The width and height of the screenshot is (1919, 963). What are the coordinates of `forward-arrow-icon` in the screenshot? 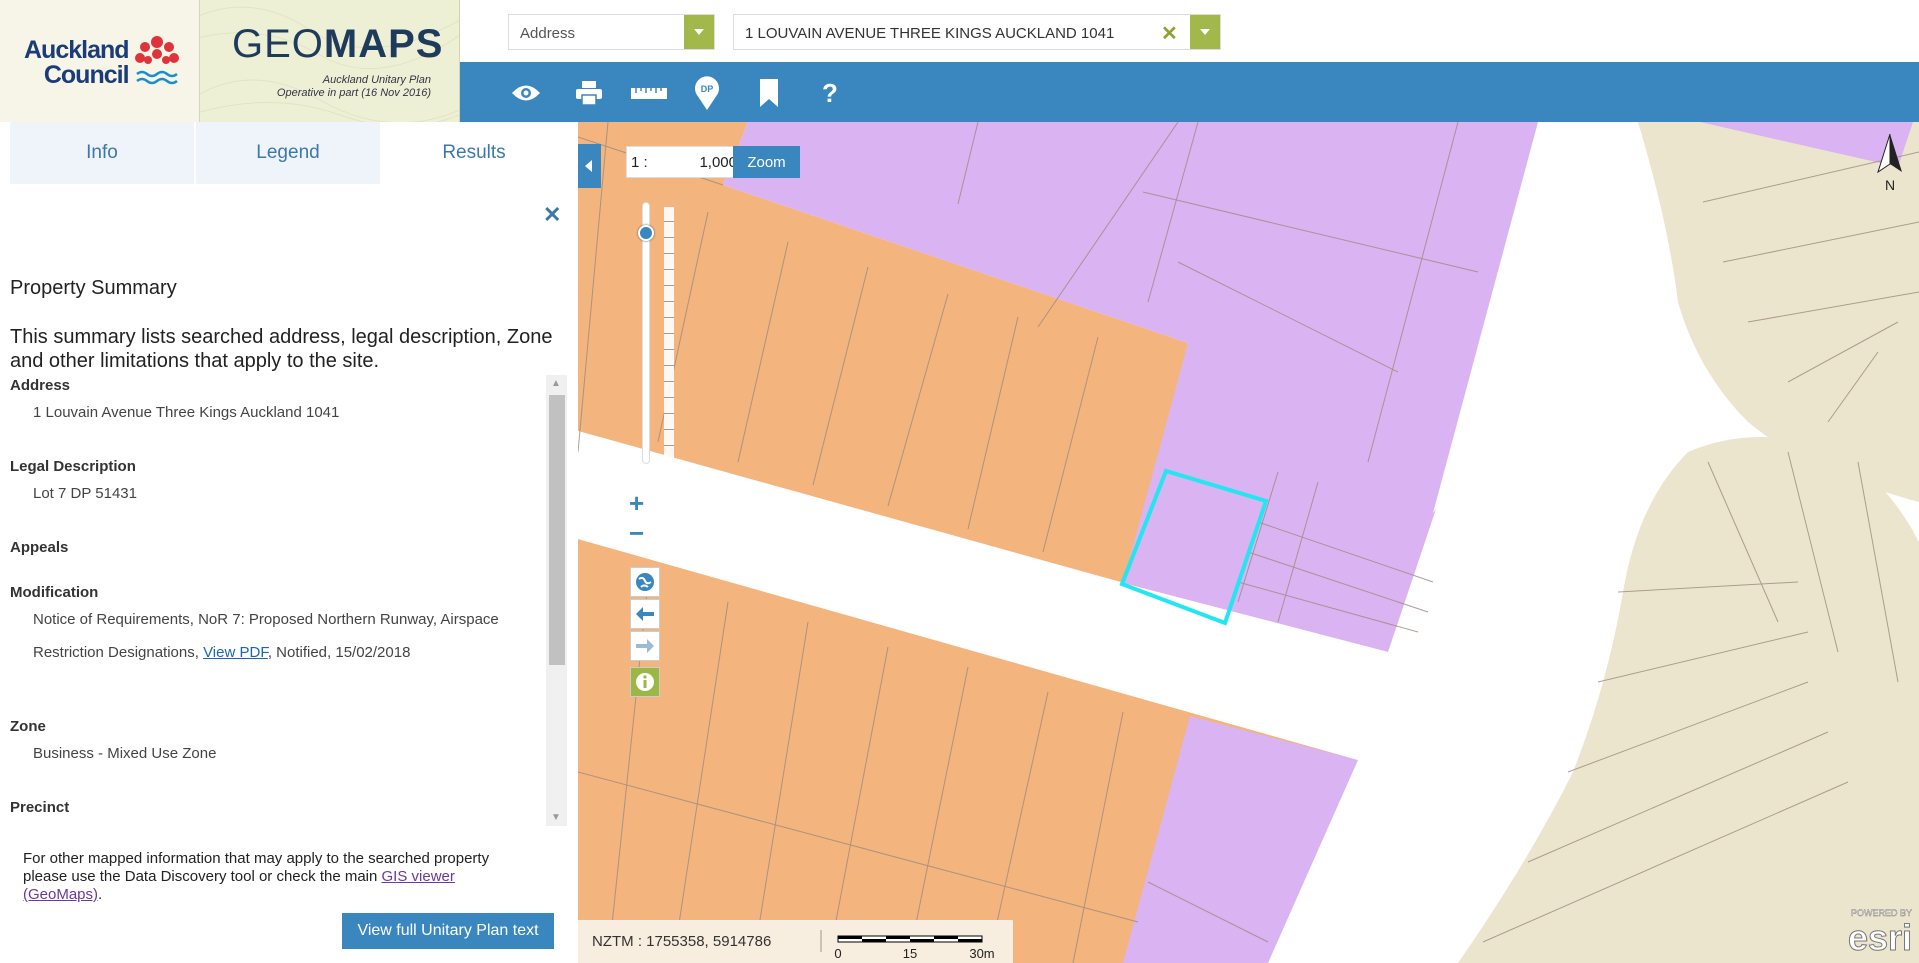 It's located at (645, 646).